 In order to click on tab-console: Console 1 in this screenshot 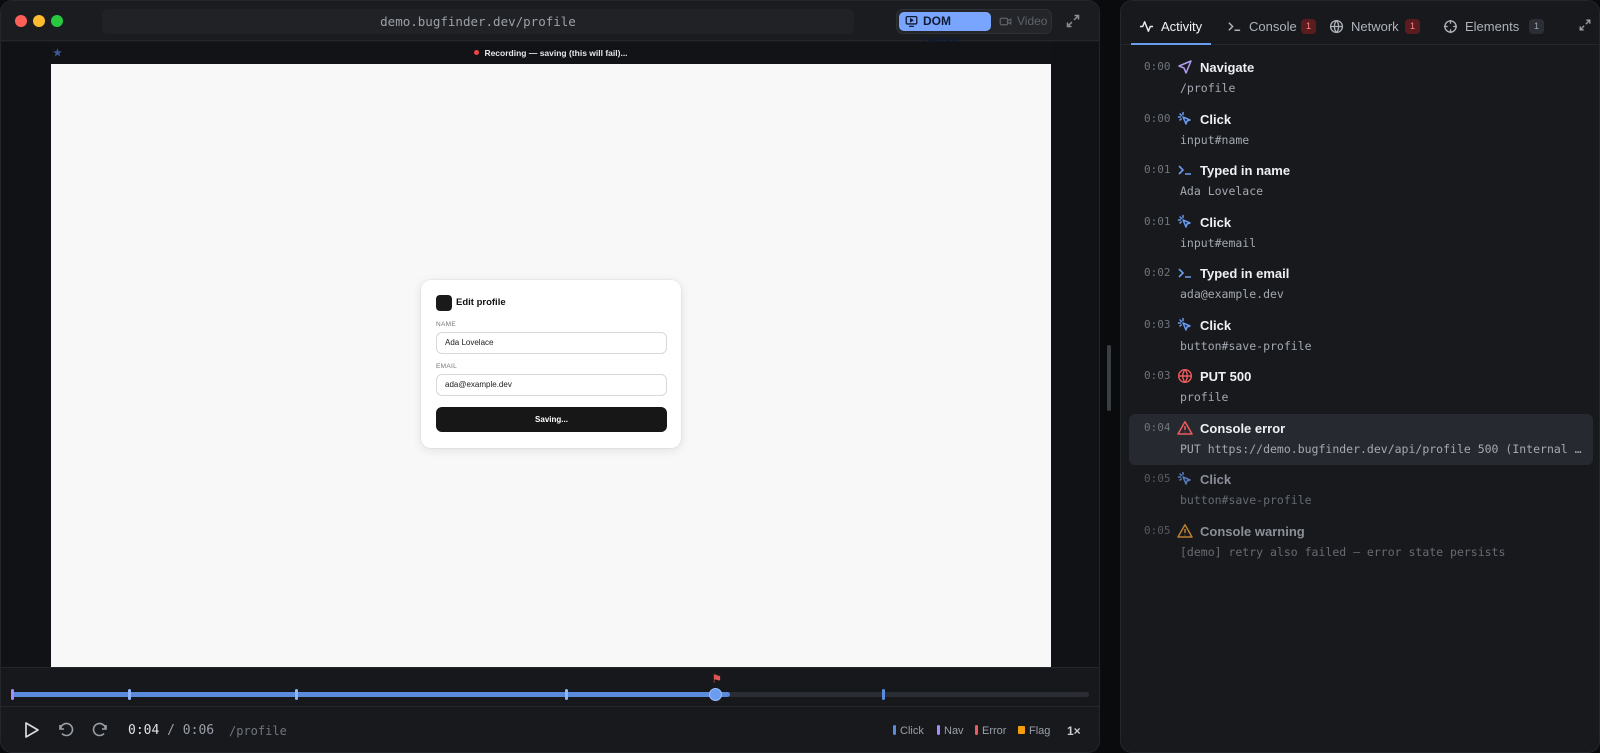, I will do `click(1277, 23)`.